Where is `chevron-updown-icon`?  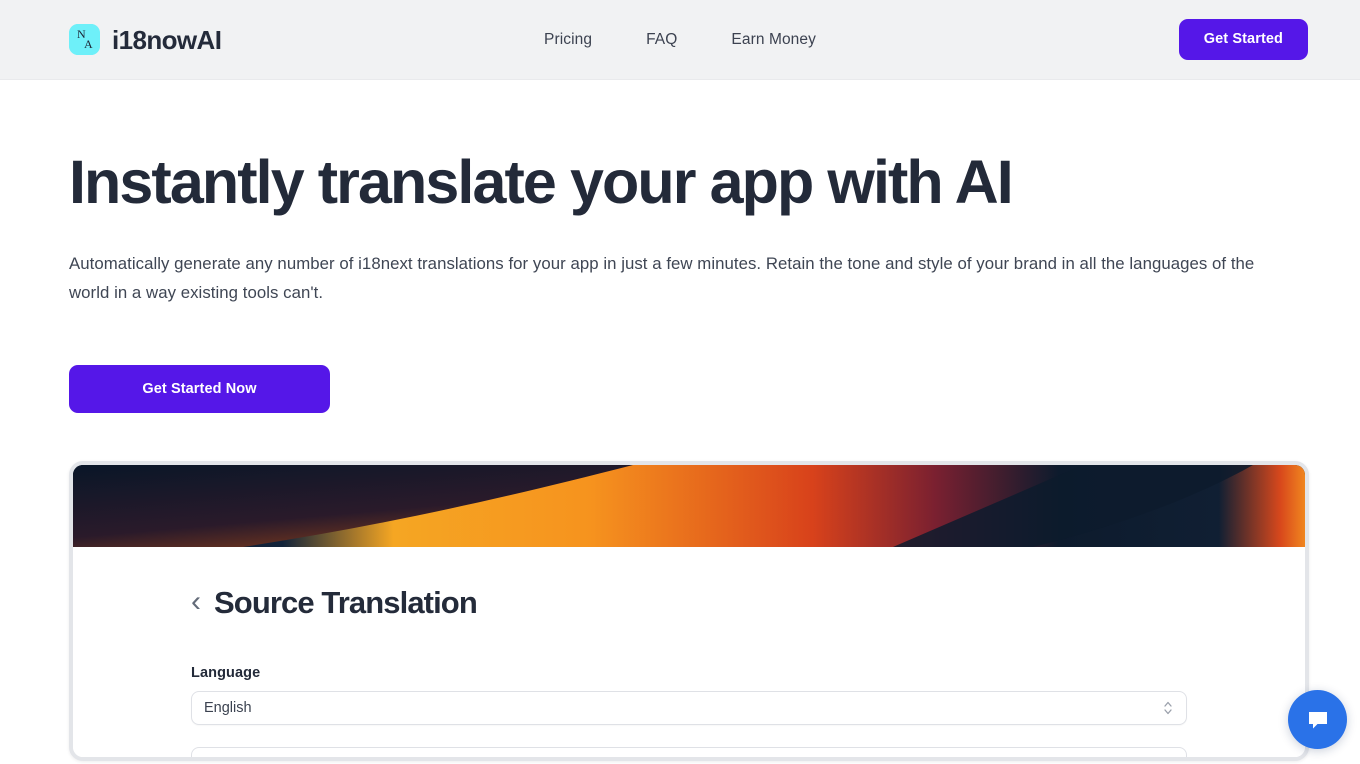
chevron-updown-icon is located at coordinates (1168, 708).